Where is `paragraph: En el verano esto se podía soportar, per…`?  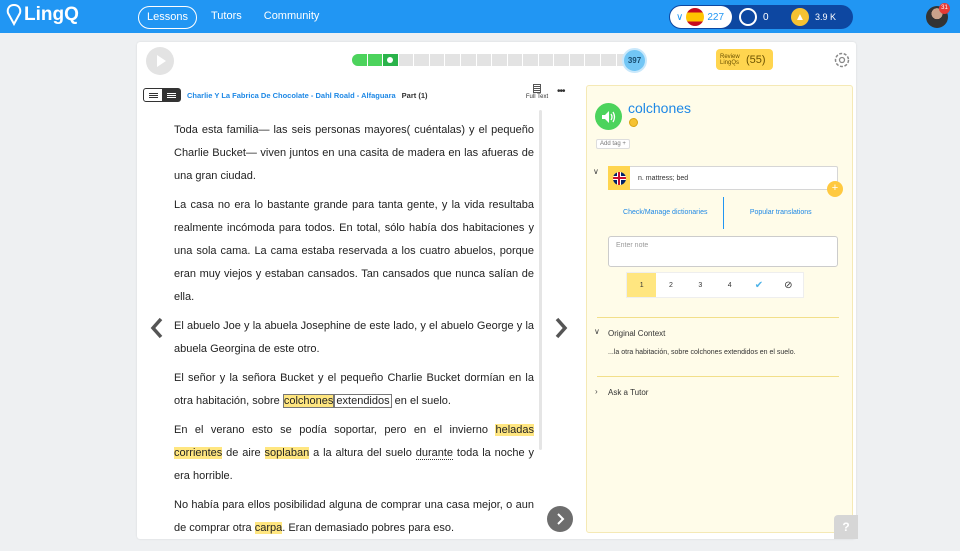
paragraph: En el verano esto se podía soportar, per… is located at coordinates (354, 453).